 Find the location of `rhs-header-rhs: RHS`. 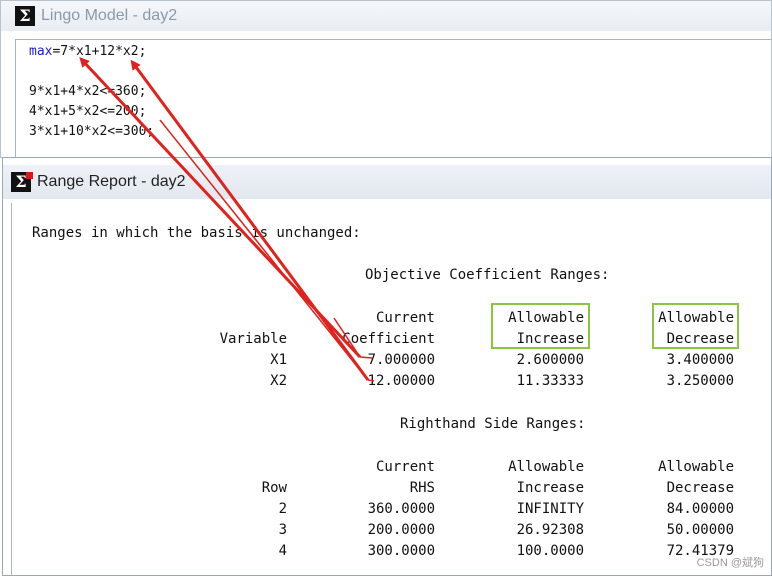

rhs-header-rhs: RHS is located at coordinates (422, 488).